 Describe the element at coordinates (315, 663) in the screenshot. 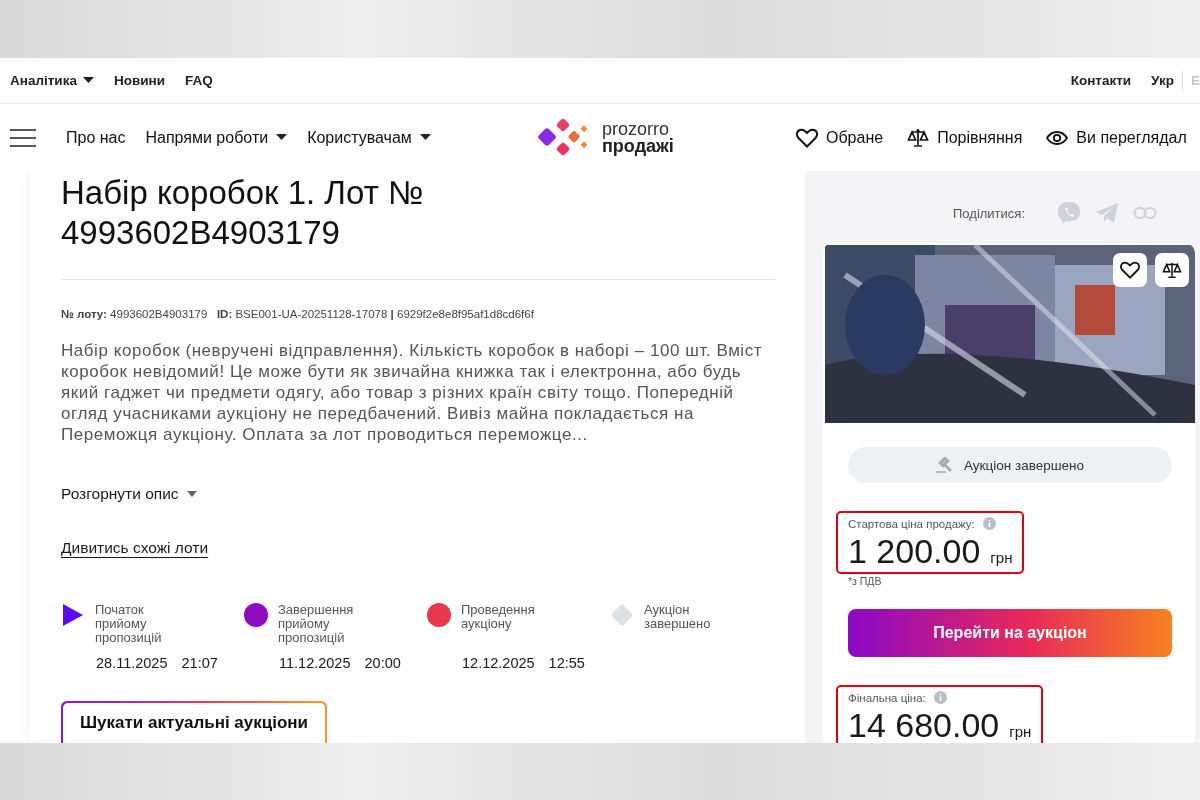

I see `step-date: 11.12.2025` at that location.